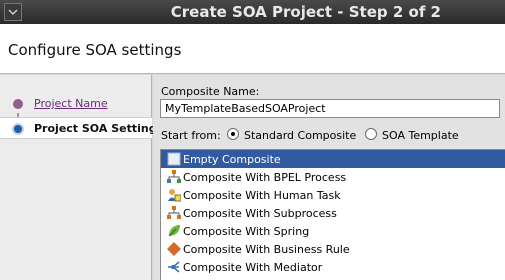  I want to click on list-item-label: Composite With Human Task, so click(262, 195).